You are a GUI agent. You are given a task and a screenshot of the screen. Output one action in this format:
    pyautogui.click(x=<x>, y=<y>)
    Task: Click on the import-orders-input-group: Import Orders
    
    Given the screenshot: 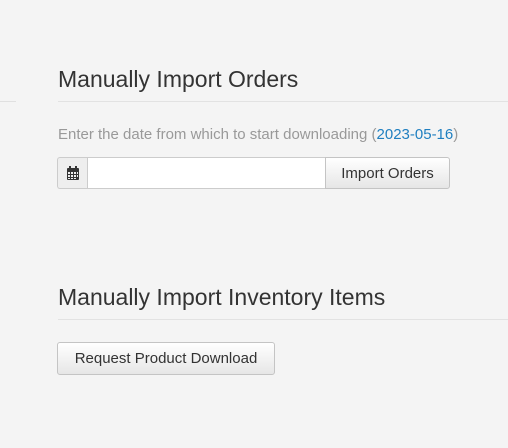 What is the action you would take?
    pyautogui.click(x=253, y=173)
    